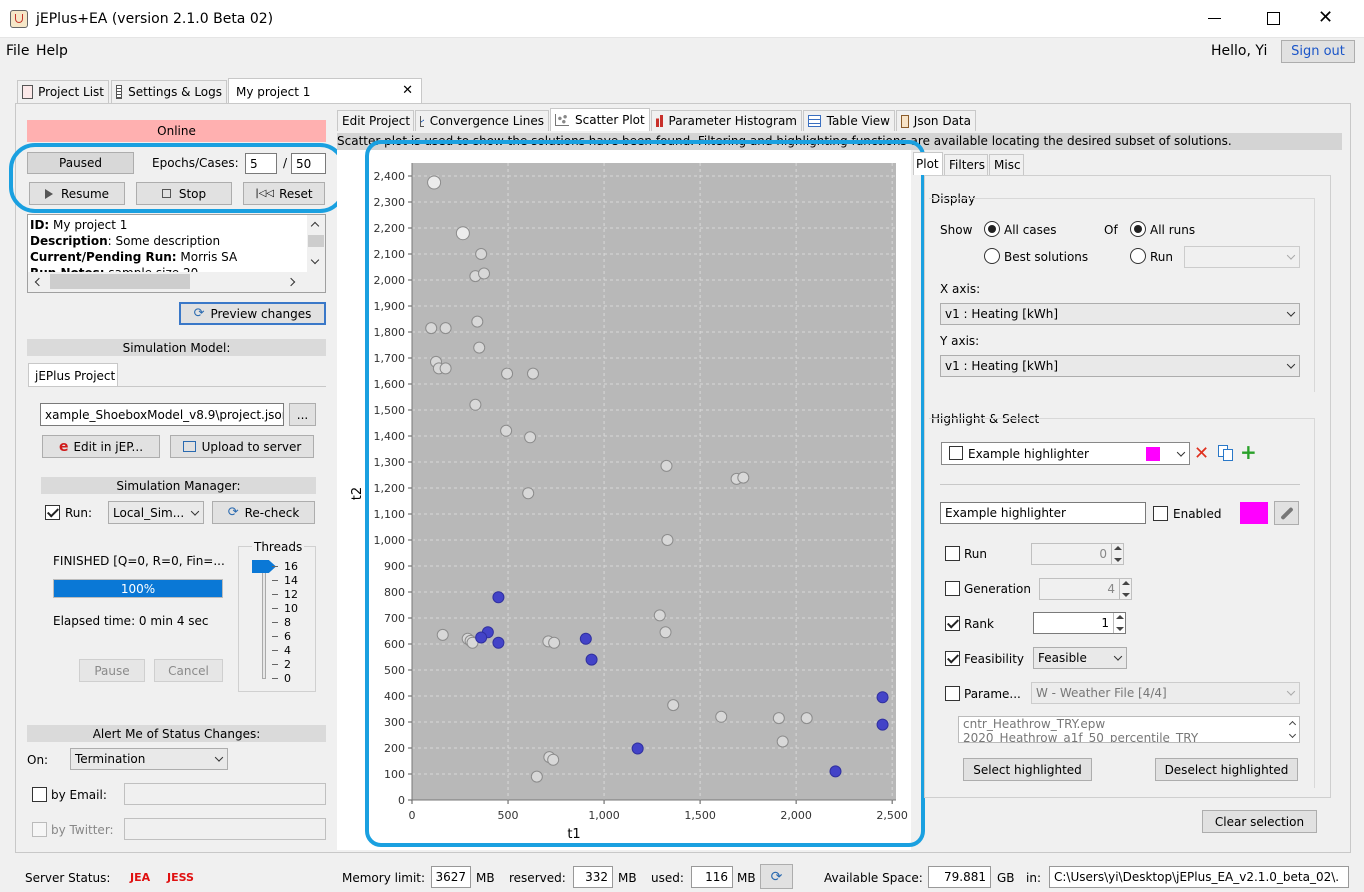 This screenshot has height=892, width=1364. I want to click on feasibility-combo: Feasible, so click(1080, 658).